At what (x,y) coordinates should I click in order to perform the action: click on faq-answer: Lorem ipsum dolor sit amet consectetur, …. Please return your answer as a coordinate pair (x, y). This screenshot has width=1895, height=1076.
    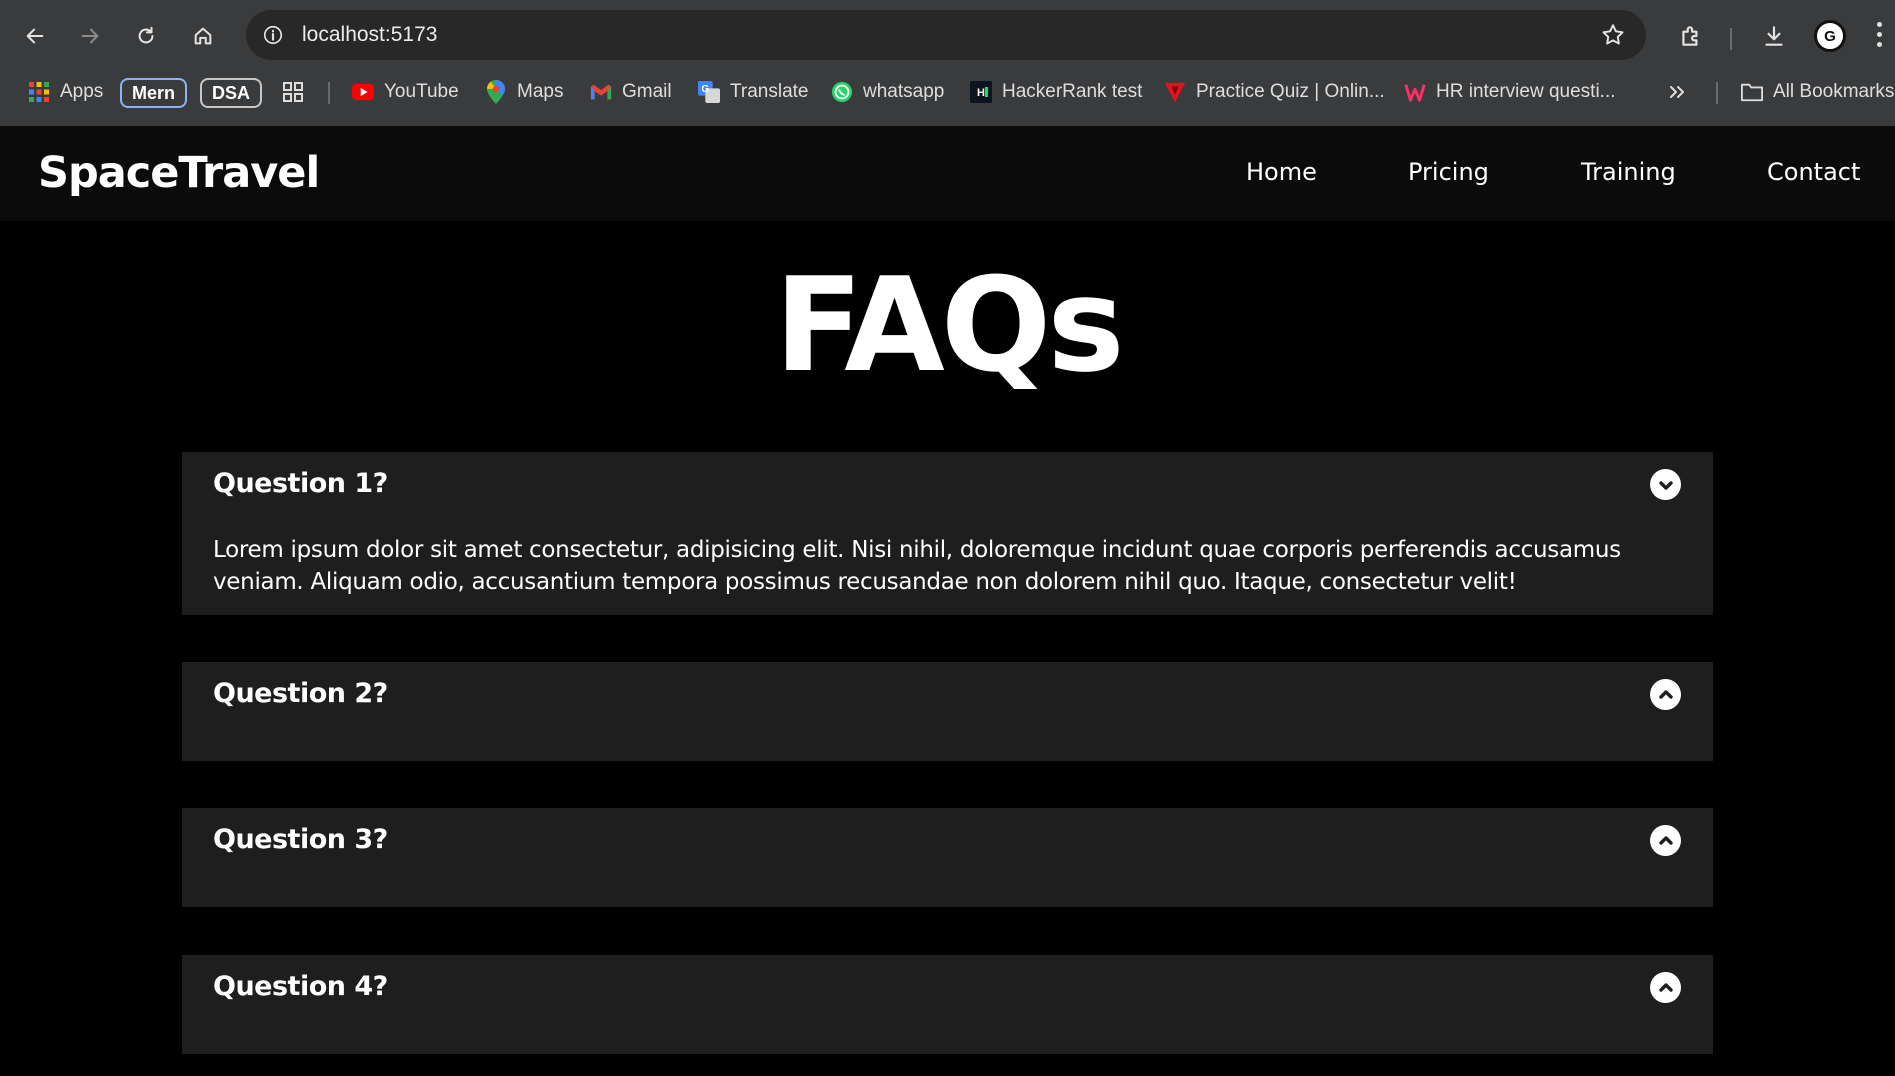
    Looking at the image, I should click on (917, 566).